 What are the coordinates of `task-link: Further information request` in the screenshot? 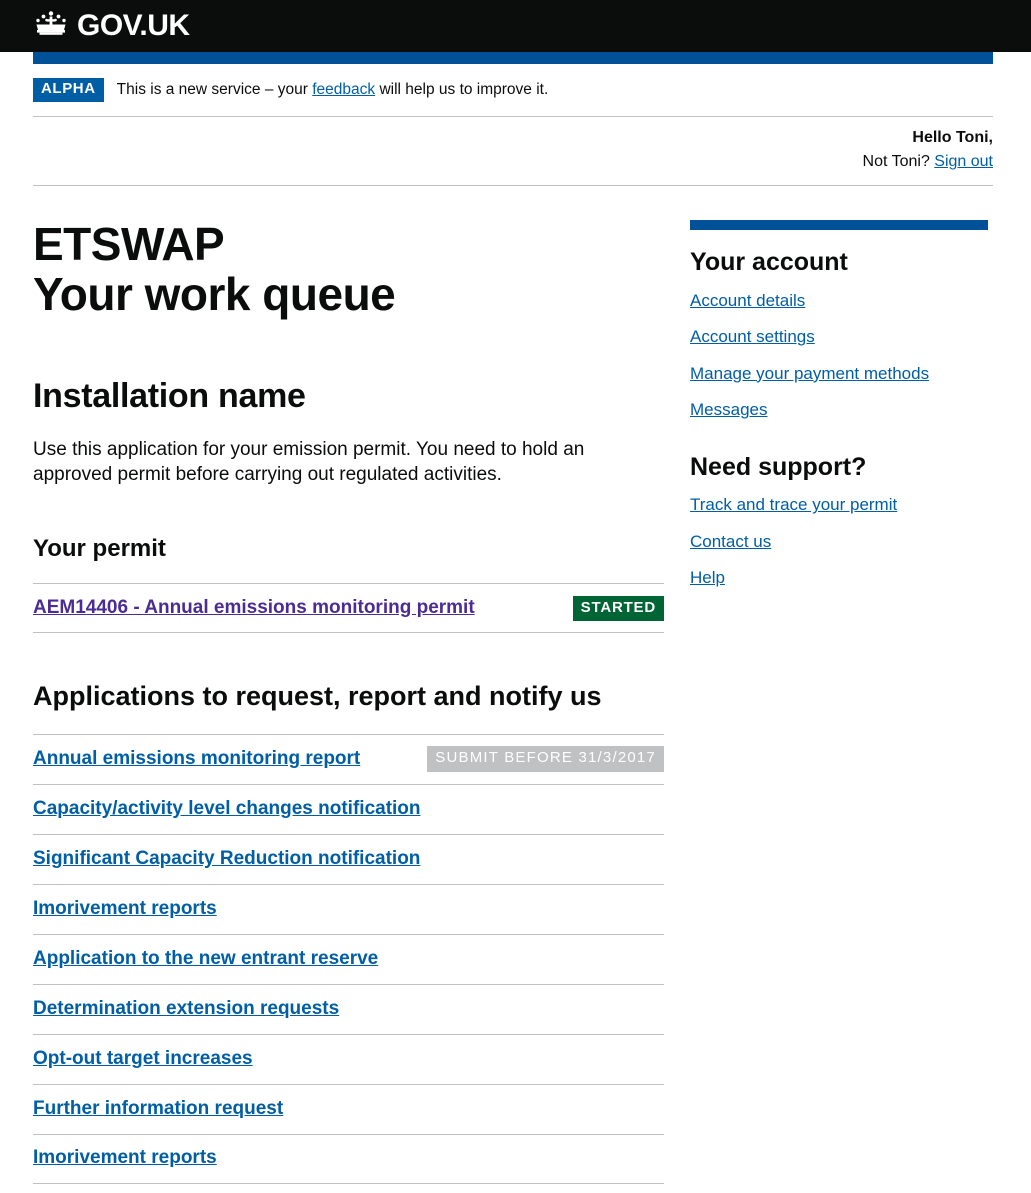 It's located at (158, 1109).